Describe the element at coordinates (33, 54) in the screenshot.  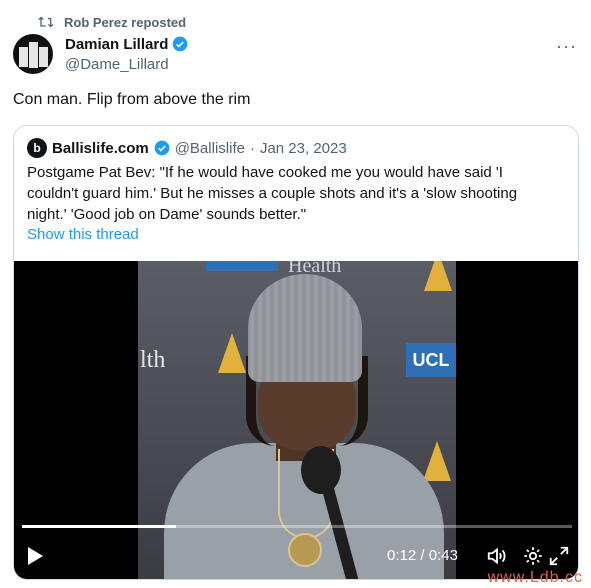
I see `avatar` at that location.